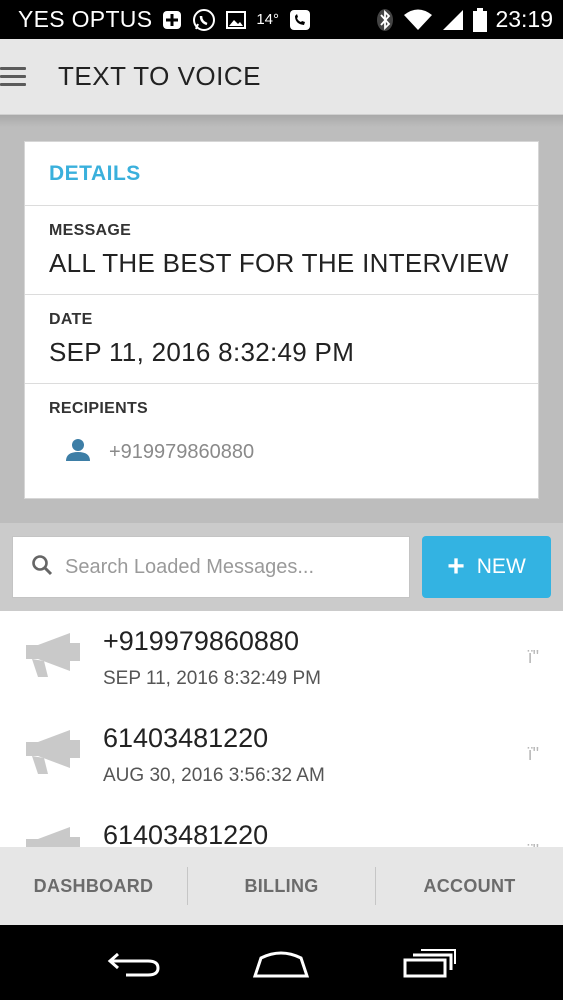 Image resolution: width=563 pixels, height=1000 pixels. Describe the element at coordinates (42, 567) in the screenshot. I see `search-icon` at that location.